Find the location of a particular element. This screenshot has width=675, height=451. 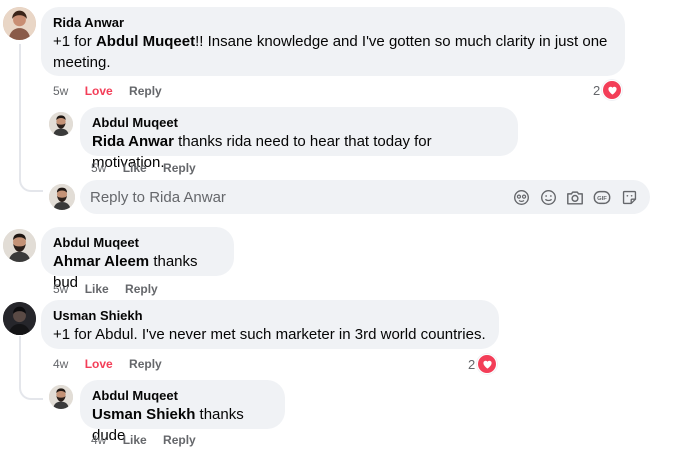

comment-author: Rida Anwar is located at coordinates (333, 22).